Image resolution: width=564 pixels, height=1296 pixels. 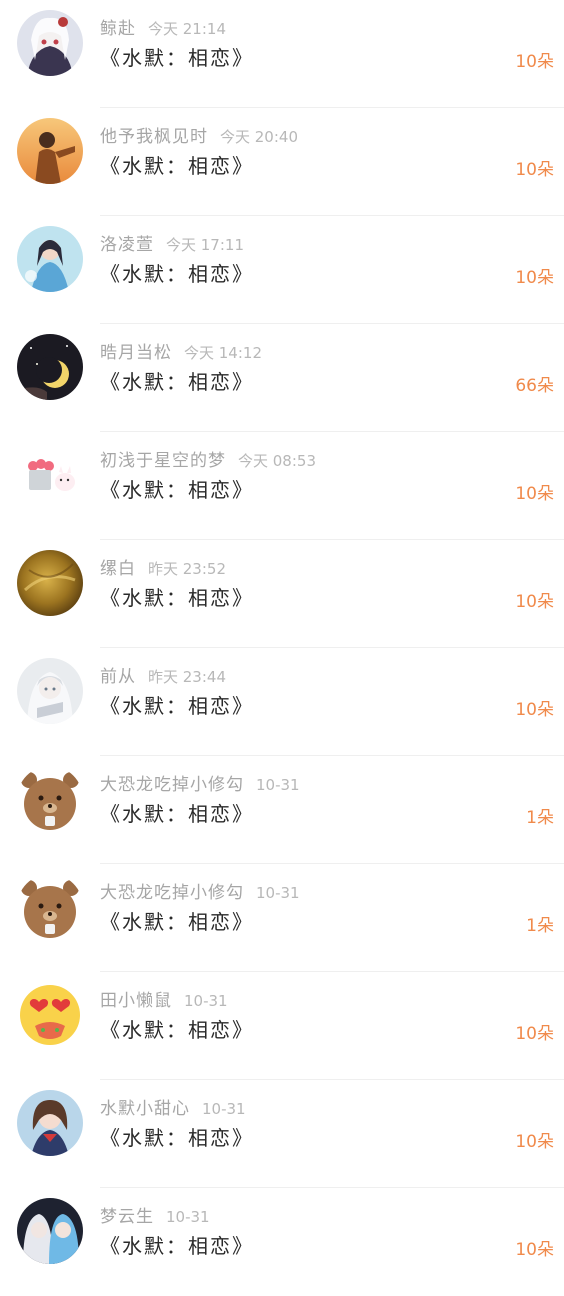 I want to click on user-name: 他予我枫见时, so click(x=154, y=137).